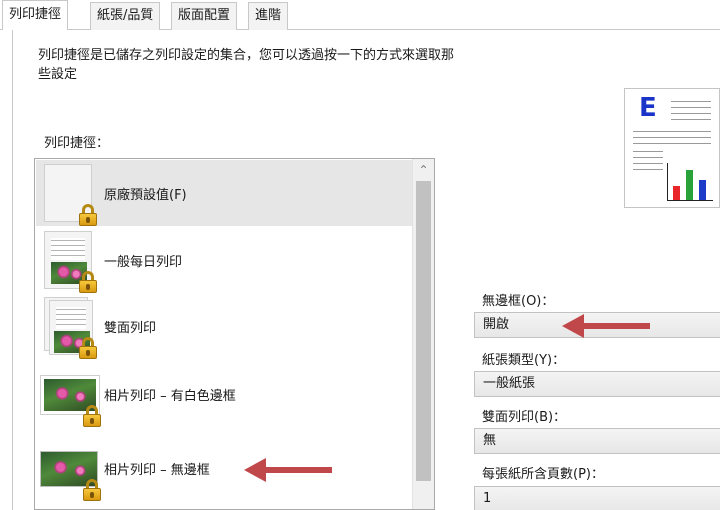 The height and width of the screenshot is (510, 720). I want to click on shortcut-item-two-sided: 雙面列印, so click(224, 326).